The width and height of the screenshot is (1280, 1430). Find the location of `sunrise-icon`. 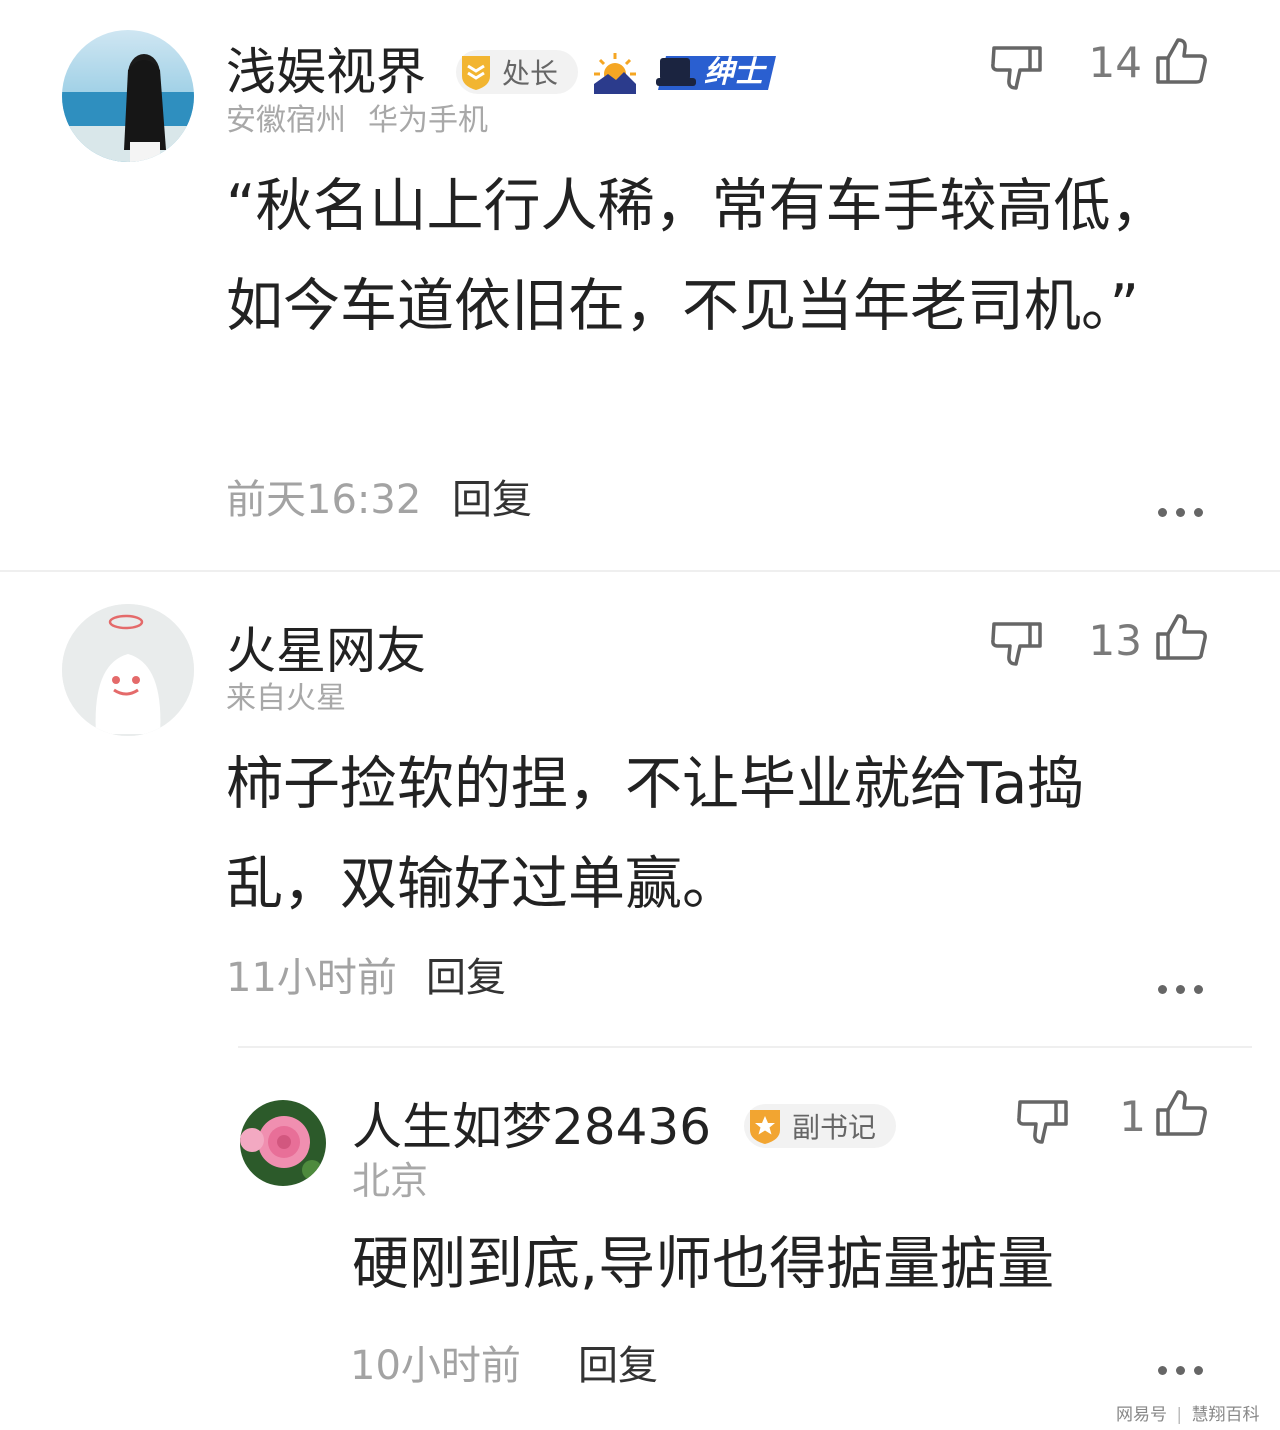

sunrise-icon is located at coordinates (615, 73).